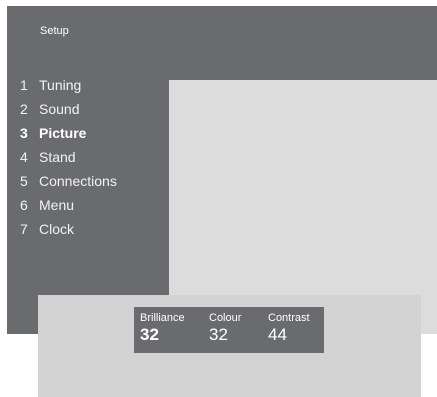 The width and height of the screenshot is (437, 397). I want to click on contrast-label: Contrast, so click(289, 318).